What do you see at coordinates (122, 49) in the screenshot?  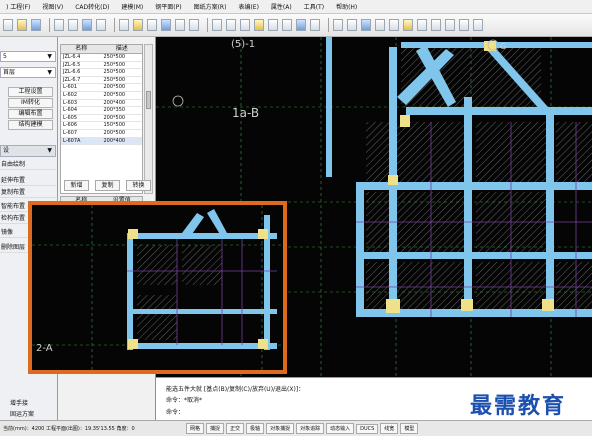 I see `column-header-description: 描述` at bounding box center [122, 49].